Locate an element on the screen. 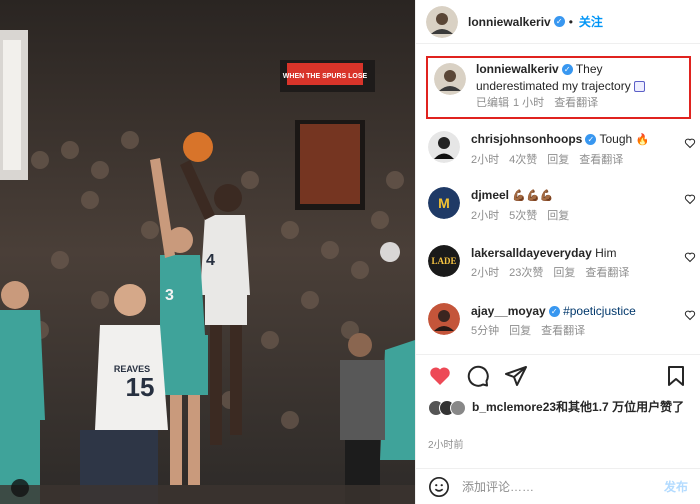  svg-text: M is located at coordinates (444, 203).